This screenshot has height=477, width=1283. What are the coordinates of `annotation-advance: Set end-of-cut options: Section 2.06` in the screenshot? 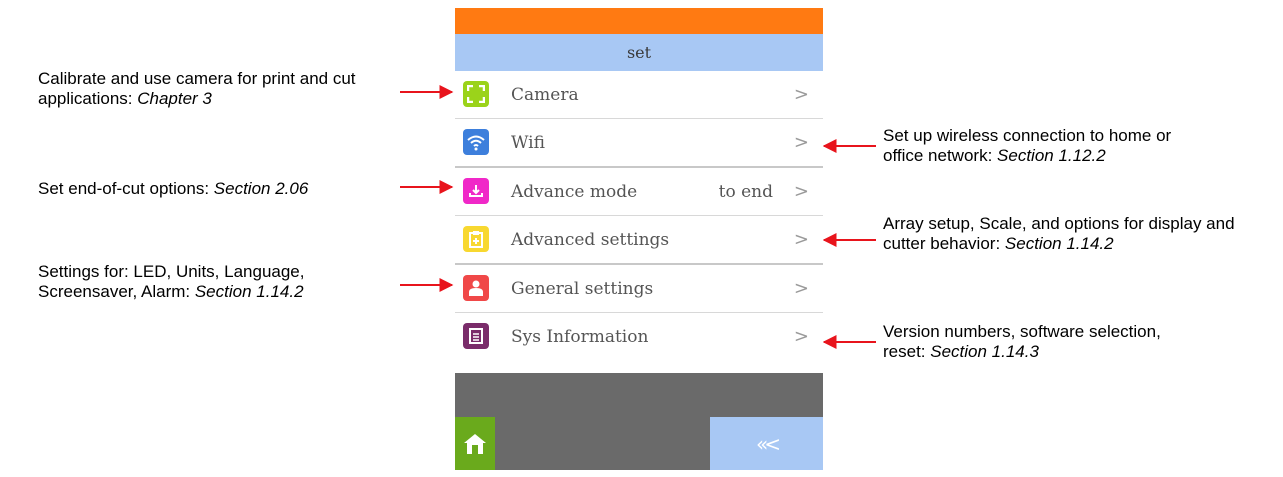 It's located at (203, 189).